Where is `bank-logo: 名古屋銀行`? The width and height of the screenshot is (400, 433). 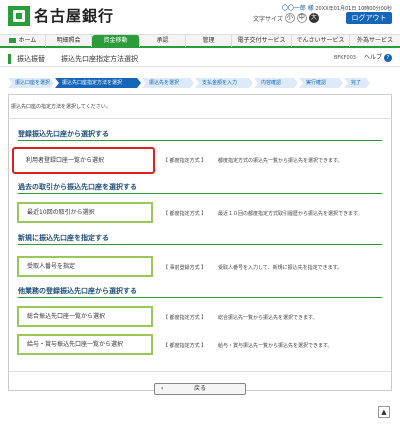 bank-logo: 名古屋銀行 is located at coordinates (61, 15).